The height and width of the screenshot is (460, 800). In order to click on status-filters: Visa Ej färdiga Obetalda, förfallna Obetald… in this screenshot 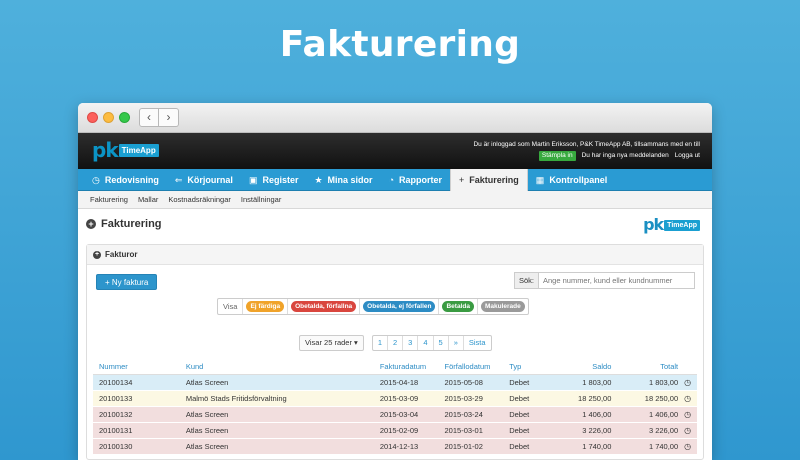, I will do `click(373, 306)`.